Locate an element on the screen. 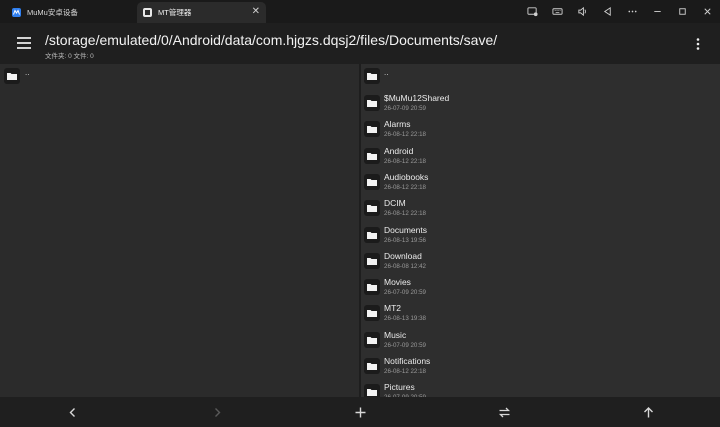 This screenshot has width=720, height=427. folder-row: Download 26-08-08 12:42 is located at coordinates (540, 260).